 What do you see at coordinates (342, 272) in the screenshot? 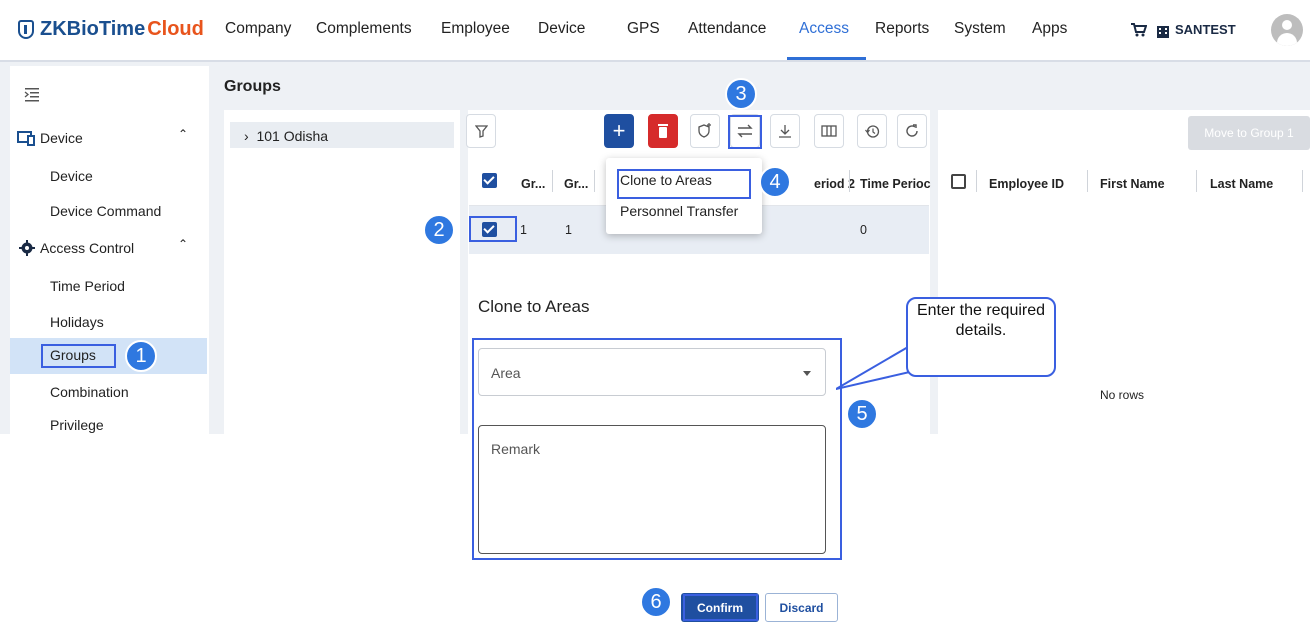
I see `area-tree-panel: › 101 Odisha` at bounding box center [342, 272].